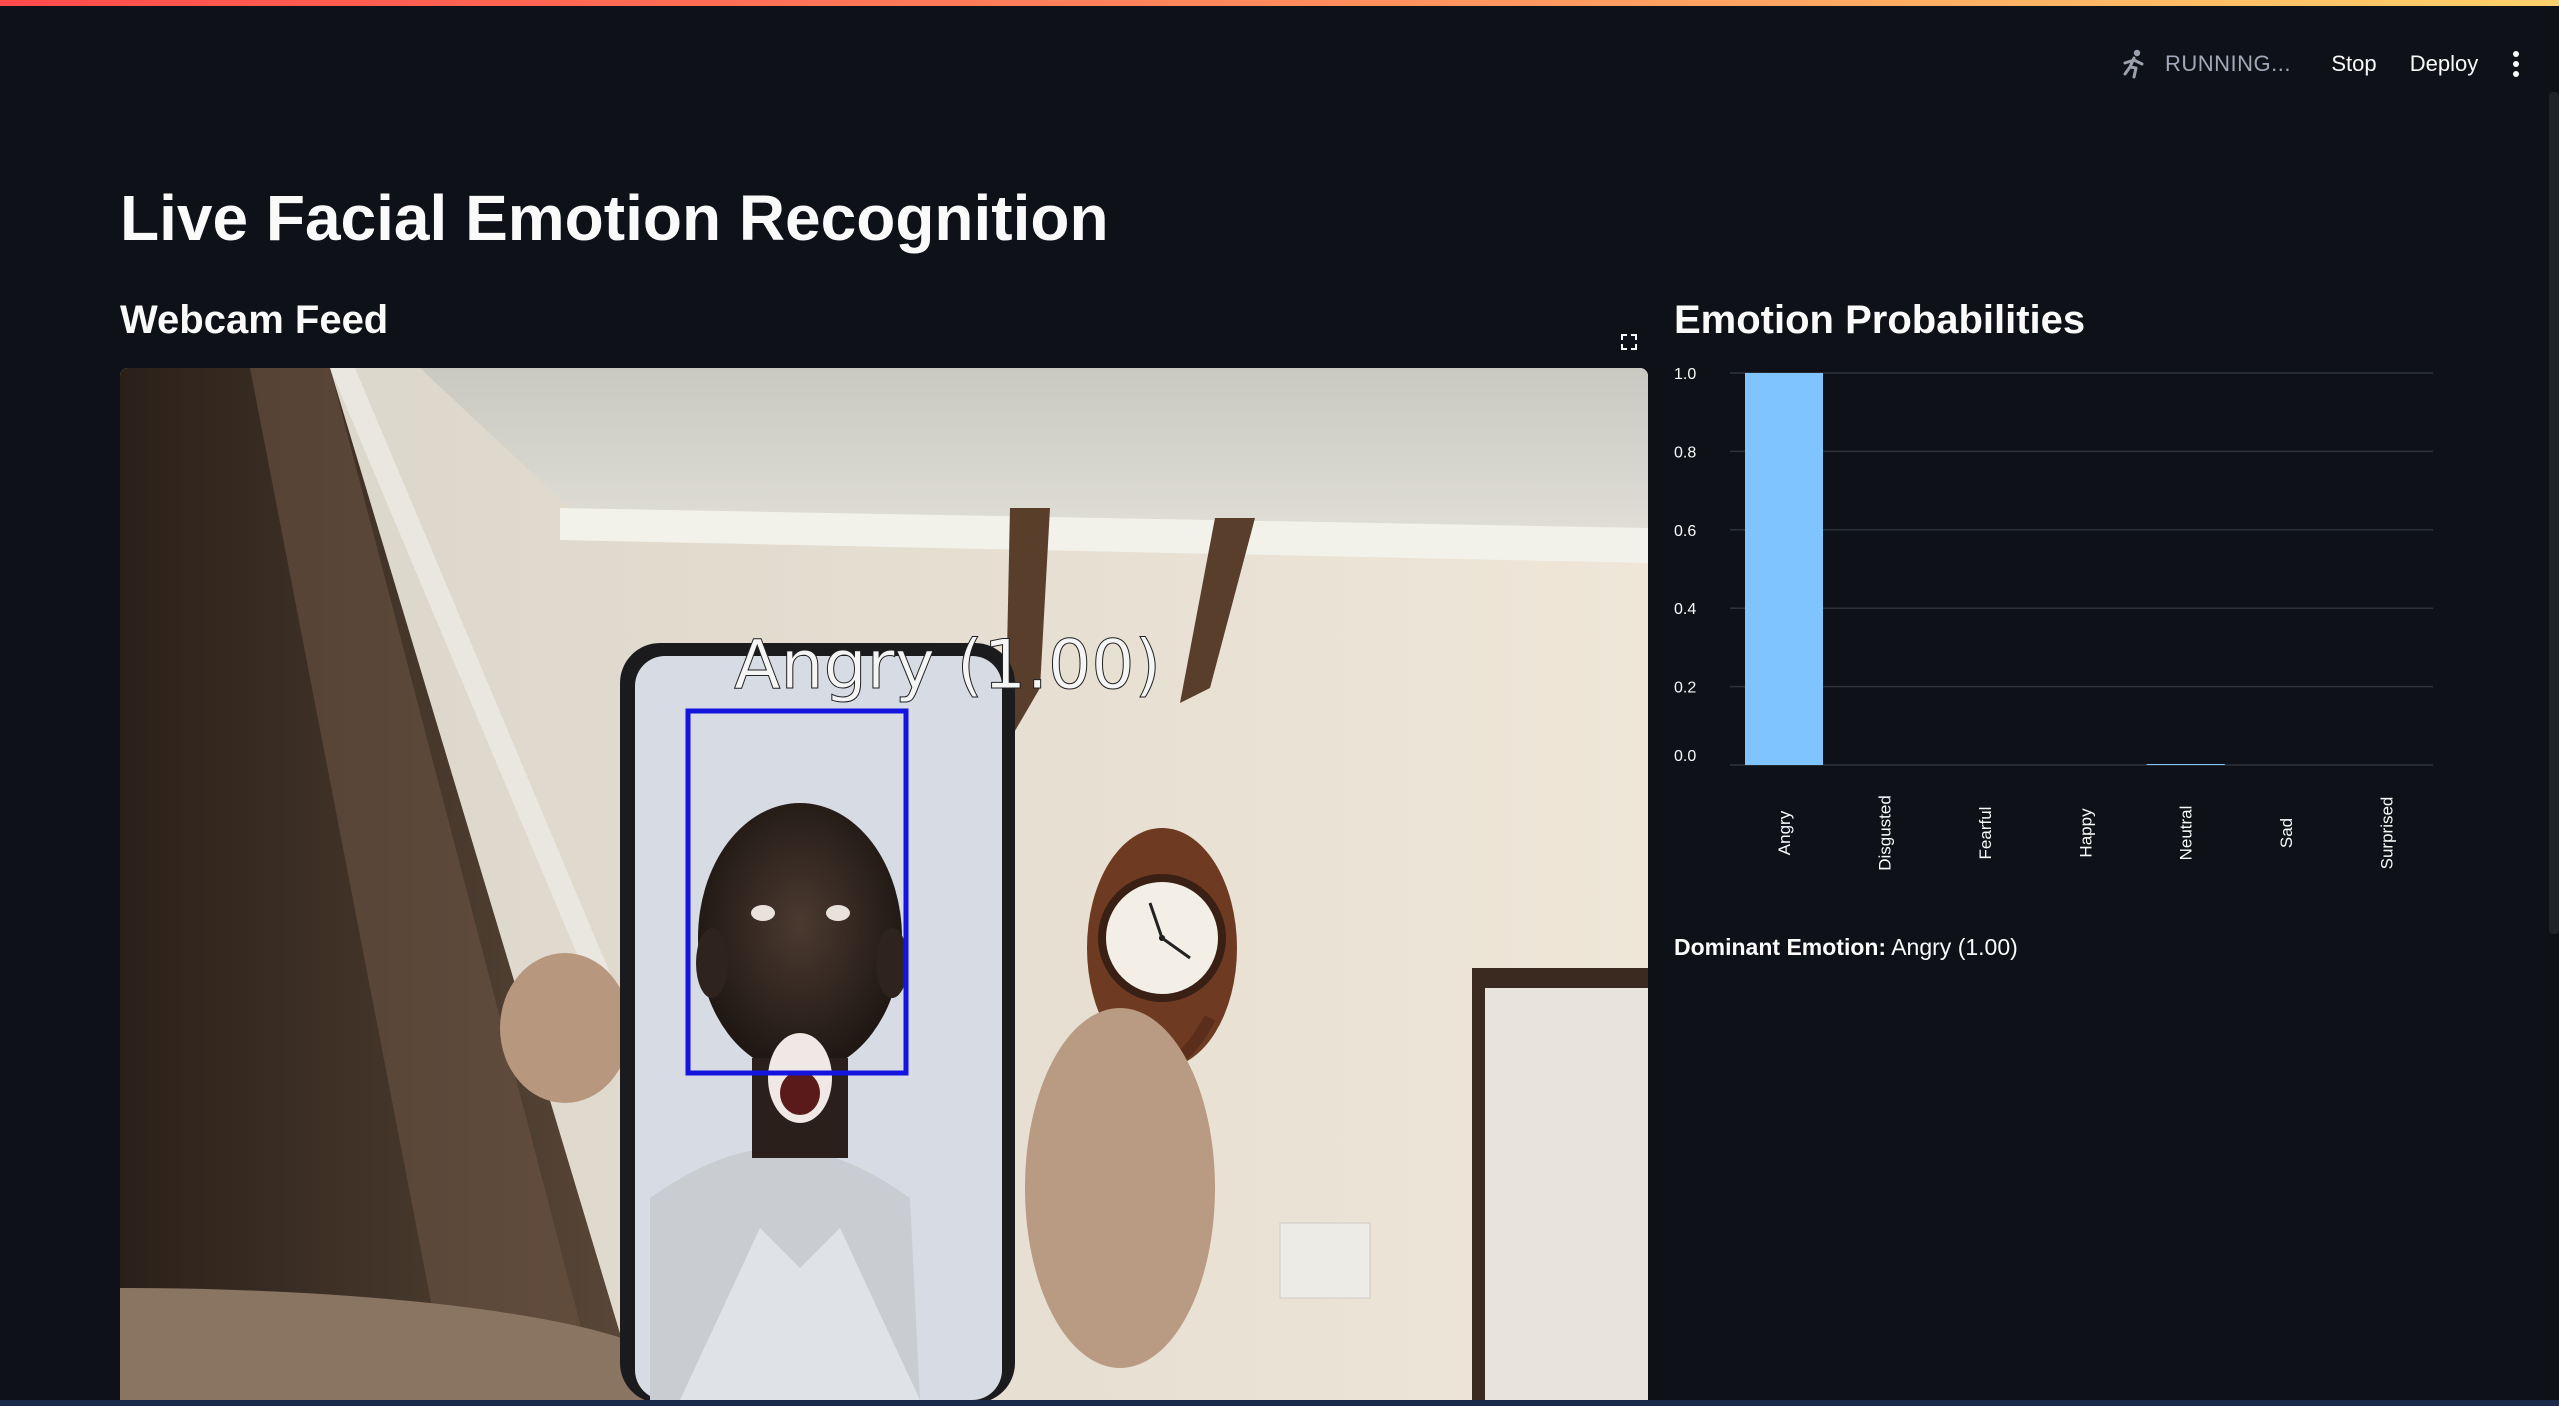  Describe the element at coordinates (1880, 320) in the screenshot. I see `chart-section-title: Emotion Probabilities` at that location.